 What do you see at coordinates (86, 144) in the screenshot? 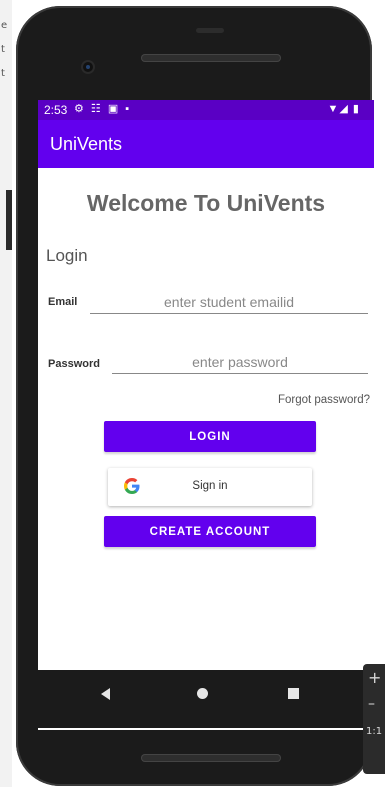
I see `app-title: UniVents` at bounding box center [86, 144].